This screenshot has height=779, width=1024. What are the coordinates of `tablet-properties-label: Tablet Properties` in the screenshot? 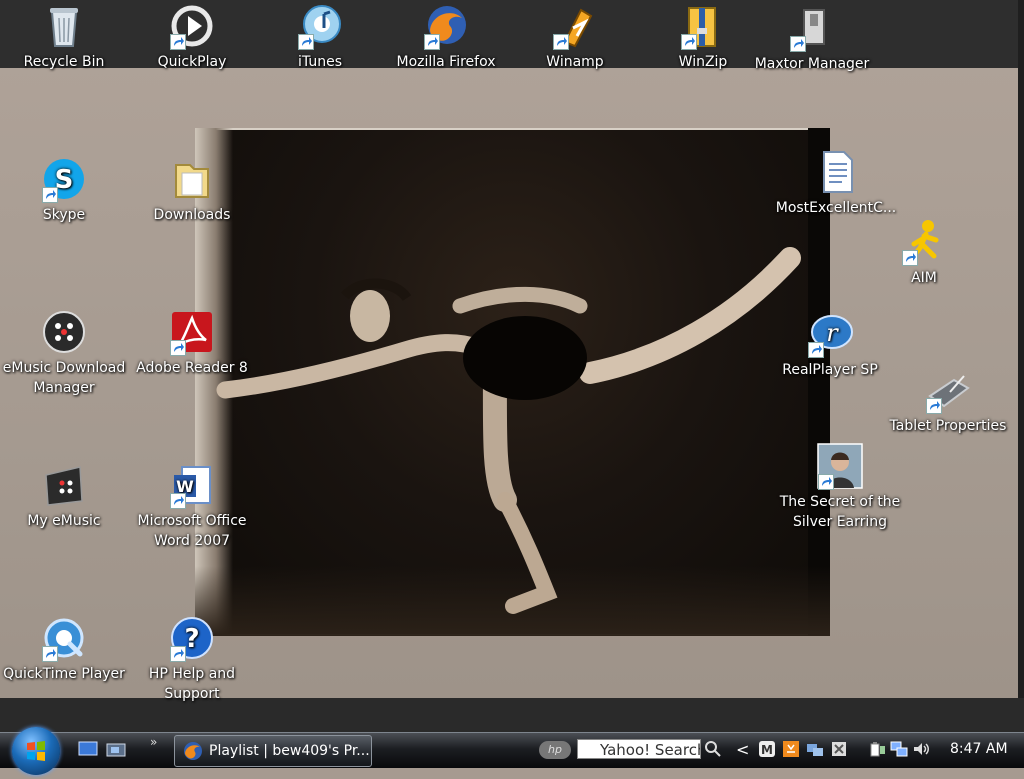 It's located at (948, 426).